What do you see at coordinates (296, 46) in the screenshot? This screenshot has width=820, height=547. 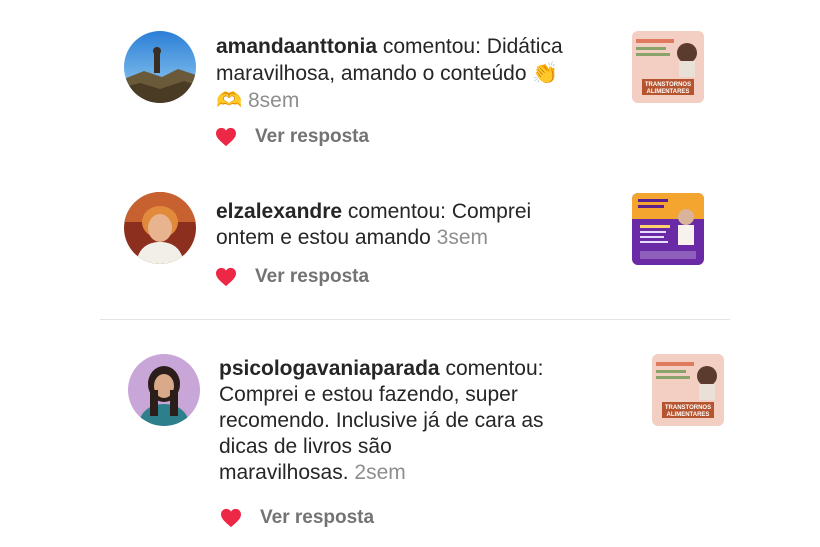 I see `username: amandaanttonia` at bounding box center [296, 46].